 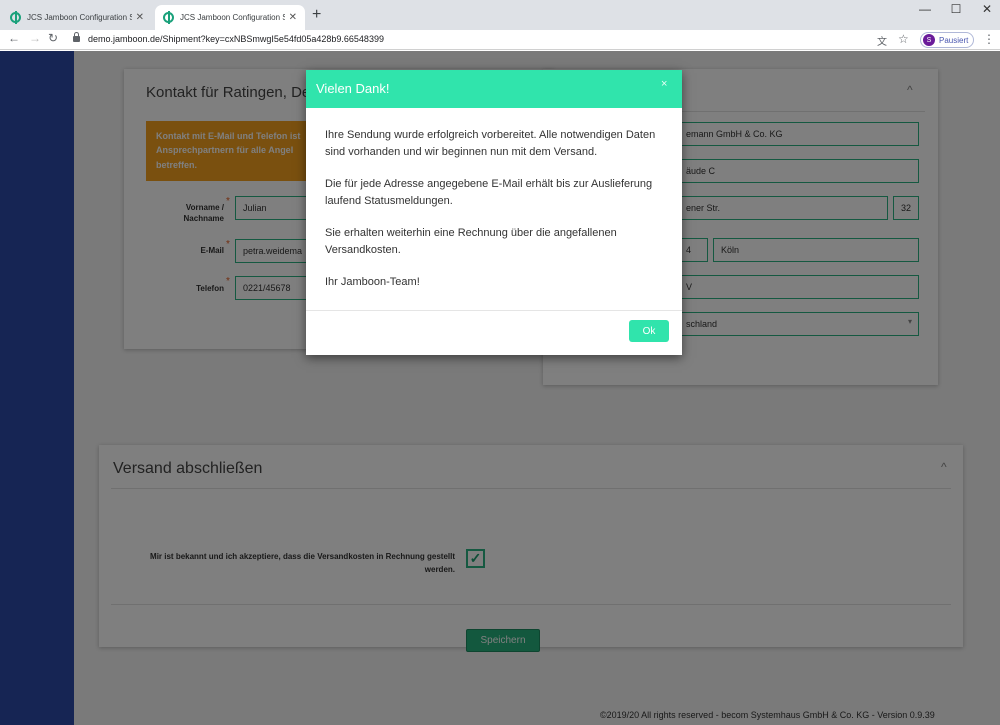 I want to click on menu-icon: ⋮, so click(x=989, y=39).